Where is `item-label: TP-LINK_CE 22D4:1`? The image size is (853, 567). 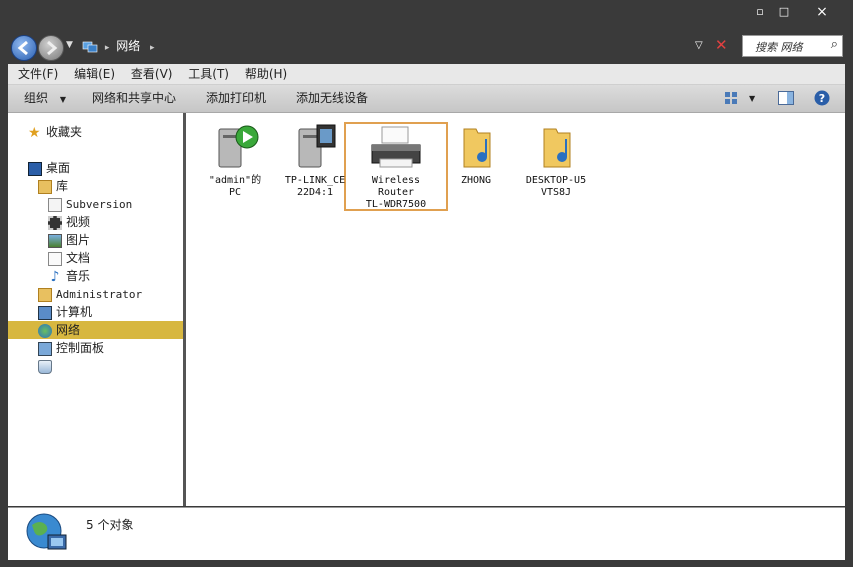
item-label: TP-LINK_CE 22D4:1 is located at coordinates (315, 186).